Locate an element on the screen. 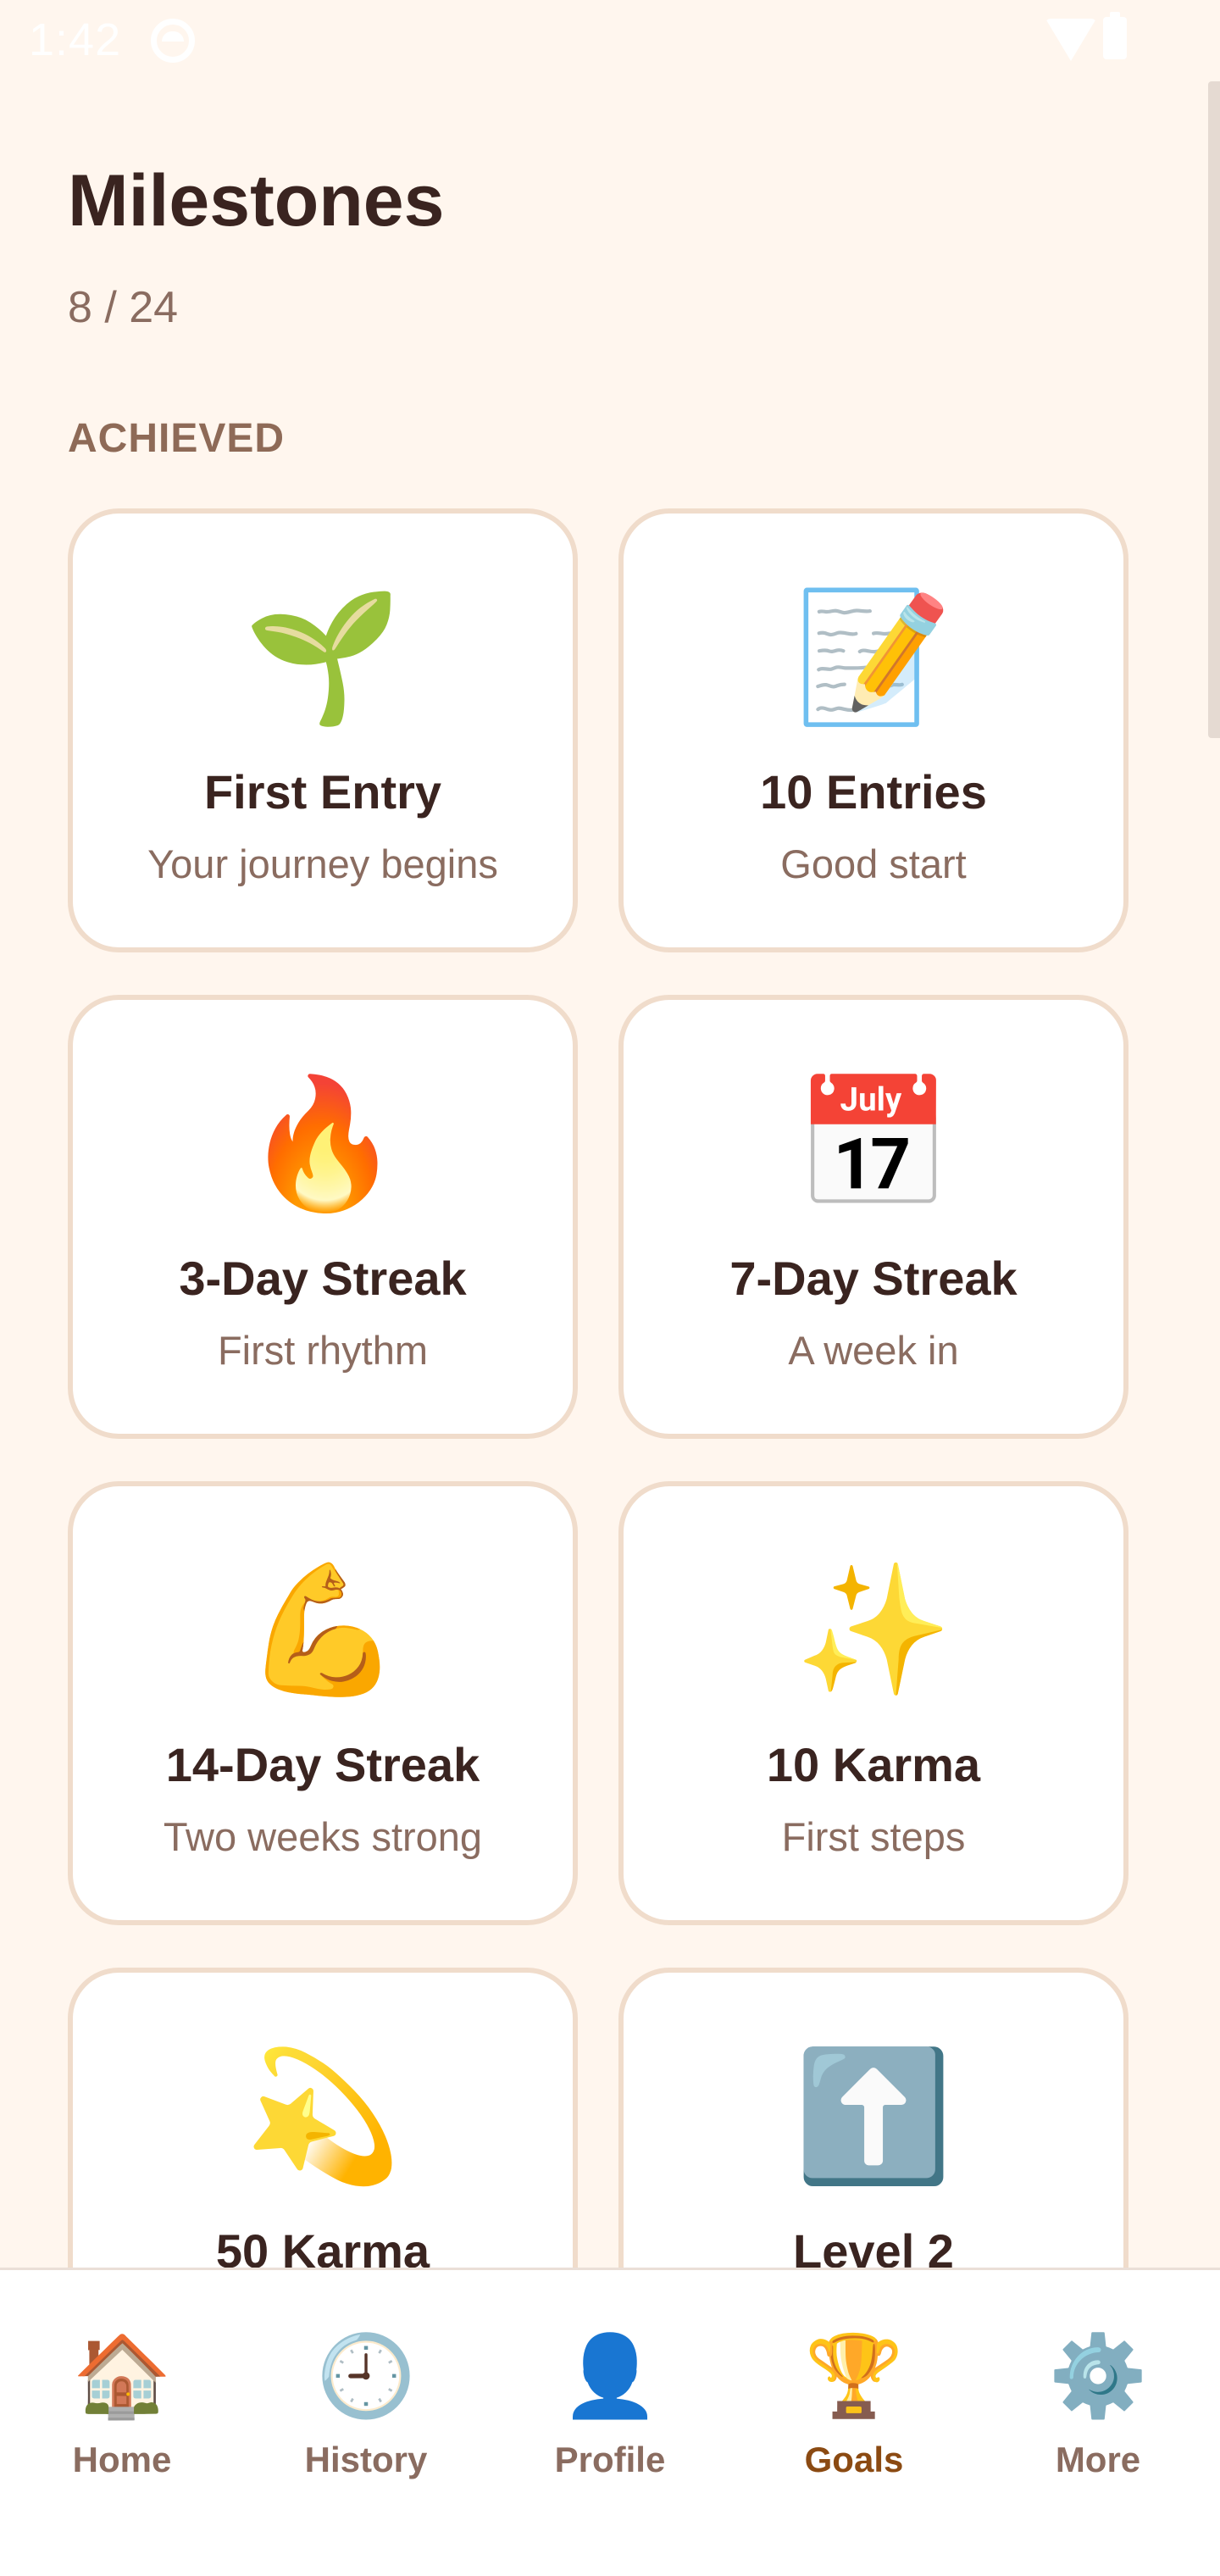  milestone-card: ✨ 10 Karma First steps is located at coordinates (873, 1703).